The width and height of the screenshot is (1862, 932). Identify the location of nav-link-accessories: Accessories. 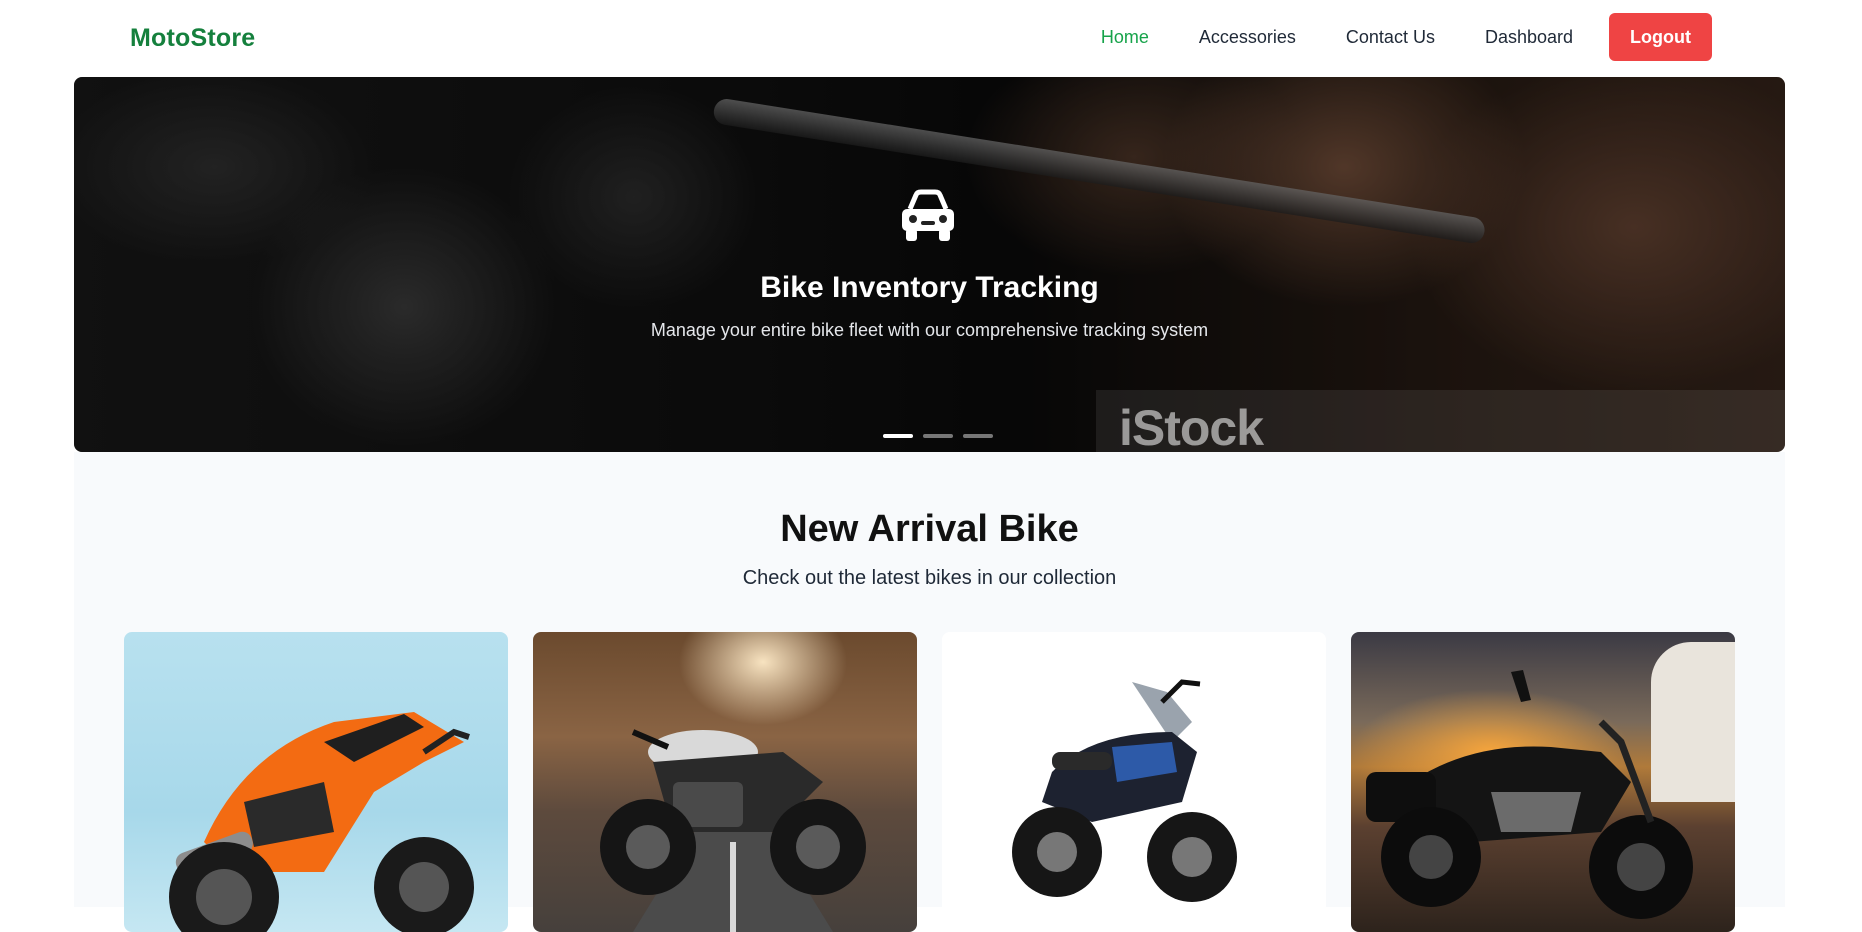
(1247, 37).